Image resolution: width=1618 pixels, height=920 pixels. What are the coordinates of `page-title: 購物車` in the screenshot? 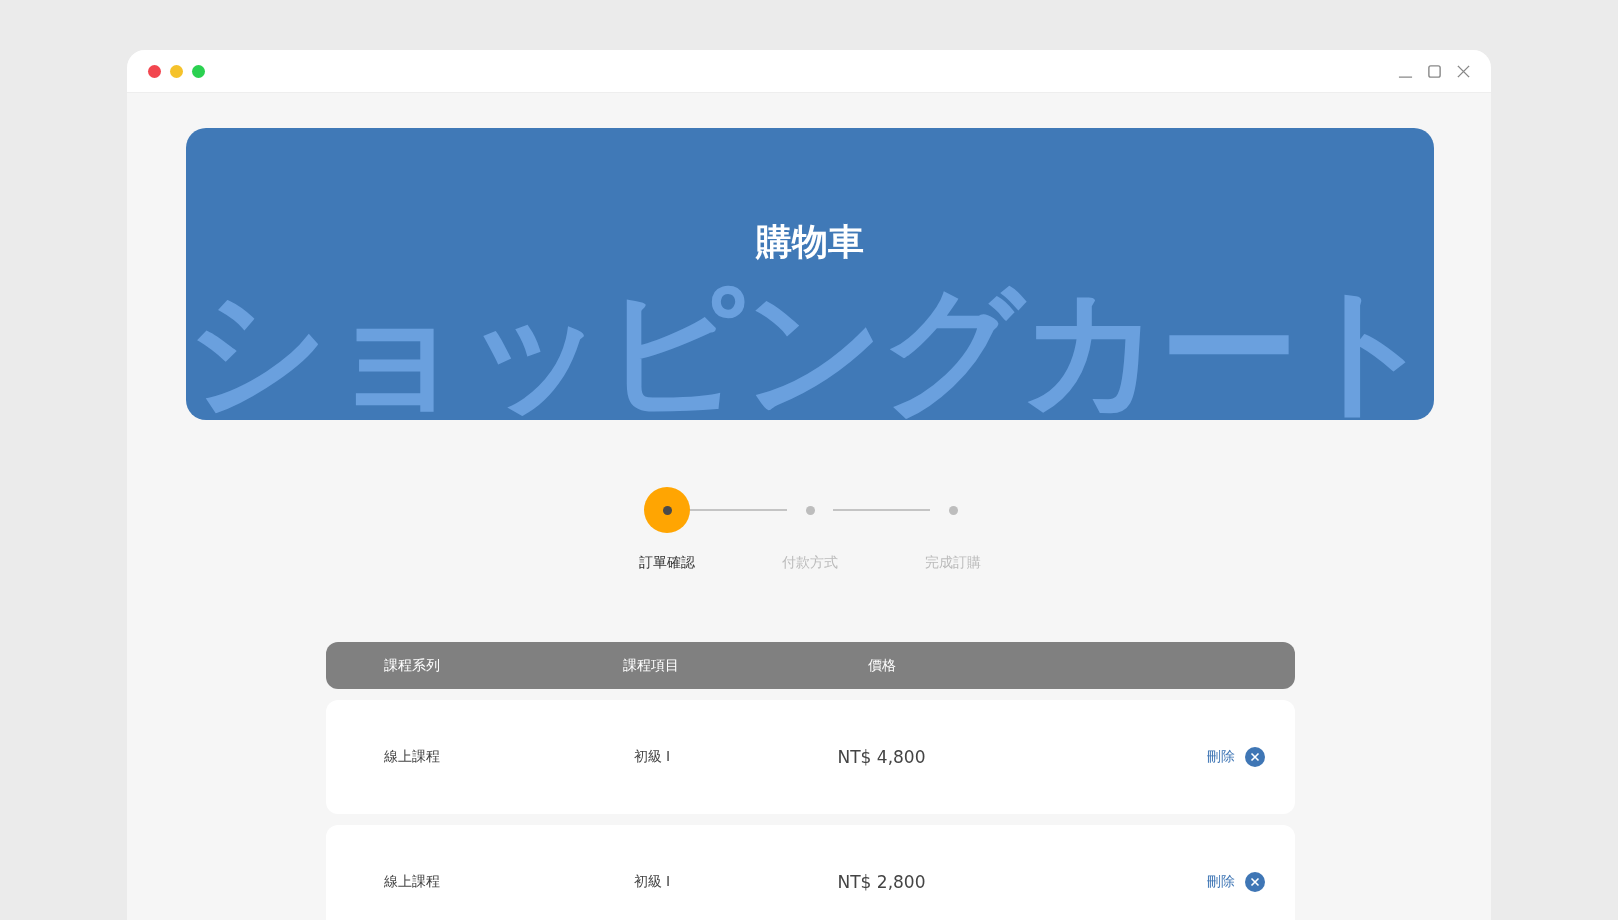 It's located at (809, 242).